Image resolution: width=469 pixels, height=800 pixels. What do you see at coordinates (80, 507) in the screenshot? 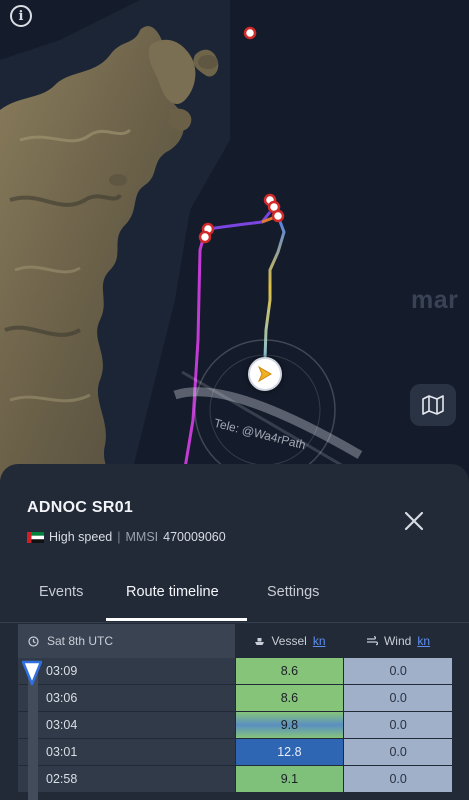
I see `vessel-name: ADNOC SR01` at bounding box center [80, 507].